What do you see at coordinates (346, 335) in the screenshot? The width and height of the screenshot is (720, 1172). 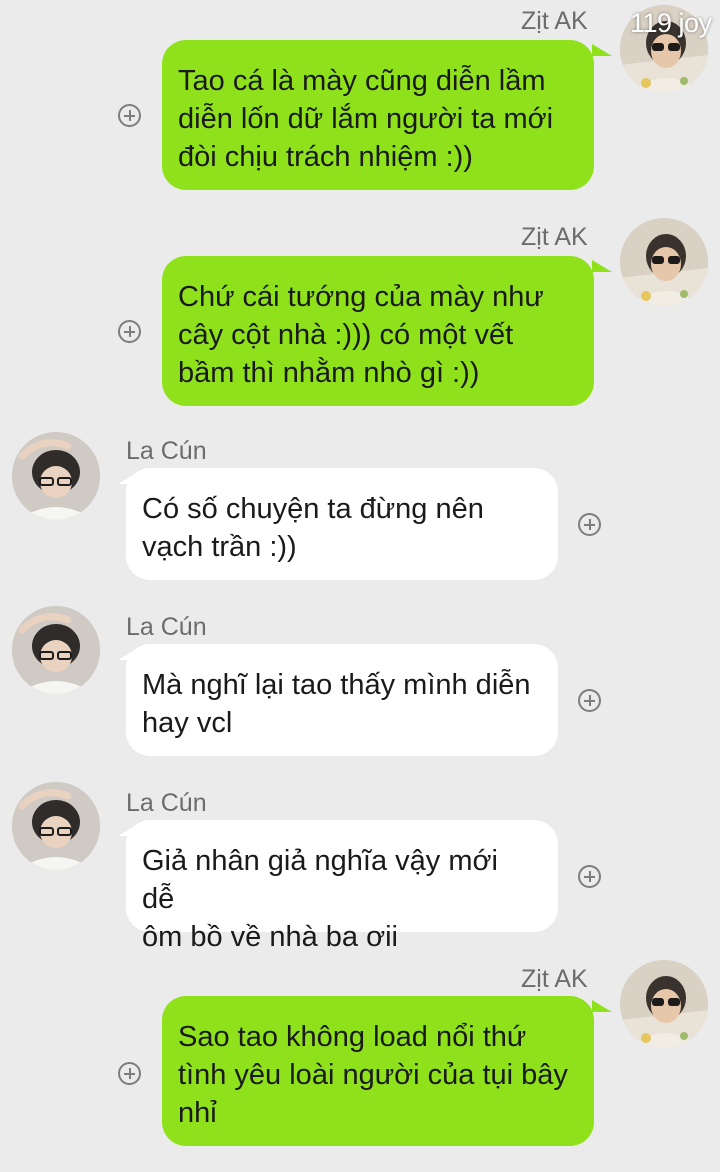 I see `message-line: cây cột nhà :))) có một vết` at bounding box center [346, 335].